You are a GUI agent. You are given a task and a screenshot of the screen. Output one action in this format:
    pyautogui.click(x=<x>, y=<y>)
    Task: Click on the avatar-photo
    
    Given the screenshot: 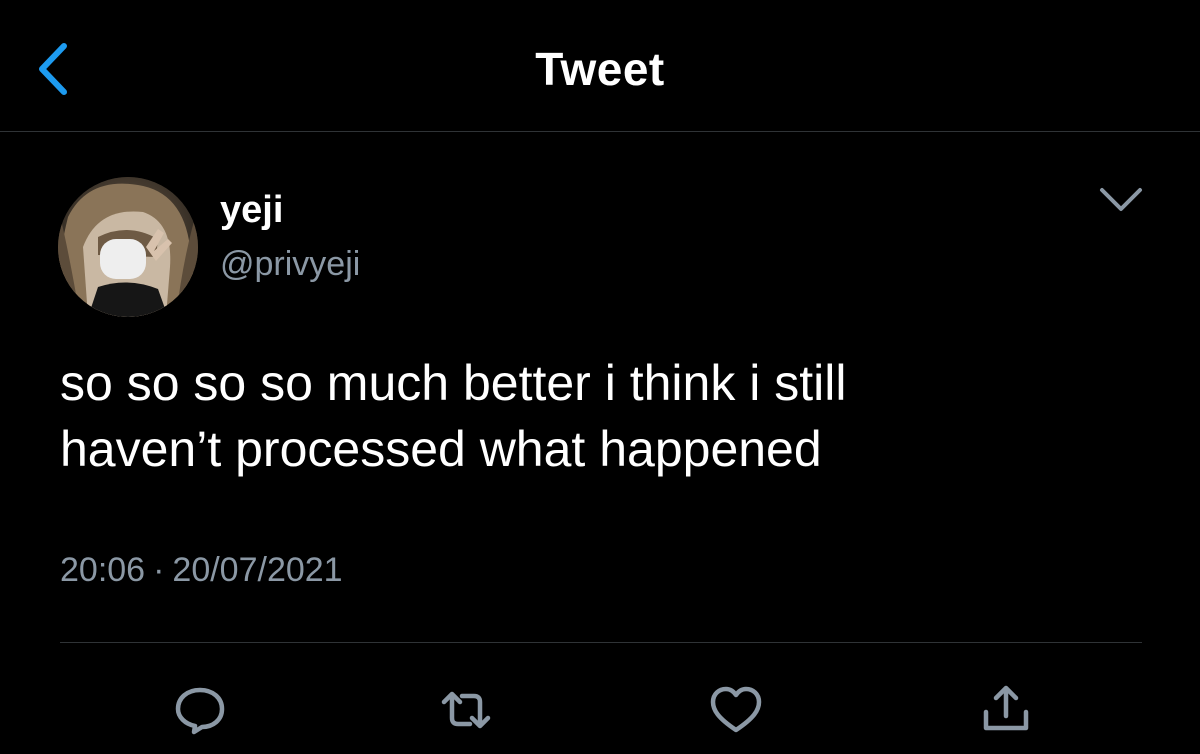 What is the action you would take?
    pyautogui.click(x=128, y=247)
    